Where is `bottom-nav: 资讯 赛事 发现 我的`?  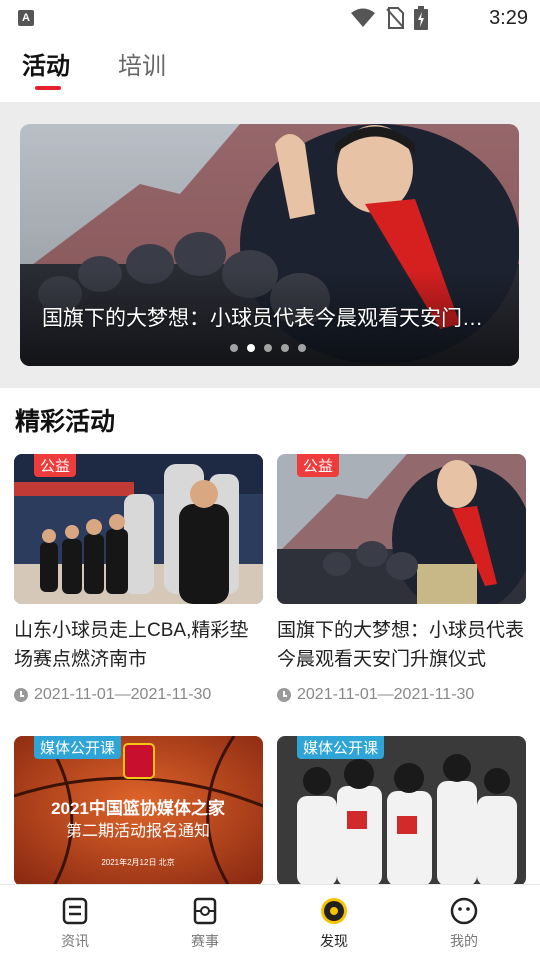 bottom-nav: 资讯 赛事 发现 我的 is located at coordinates (270, 922).